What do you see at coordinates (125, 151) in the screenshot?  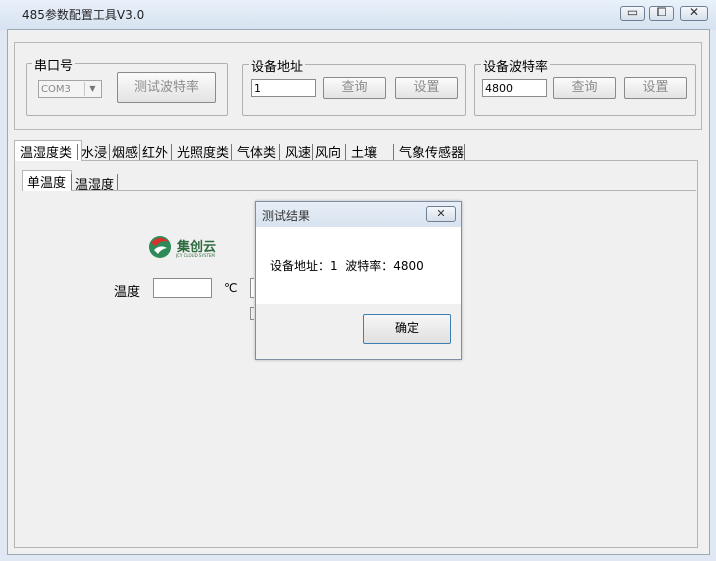 I see `tab-smoke: 烟感` at bounding box center [125, 151].